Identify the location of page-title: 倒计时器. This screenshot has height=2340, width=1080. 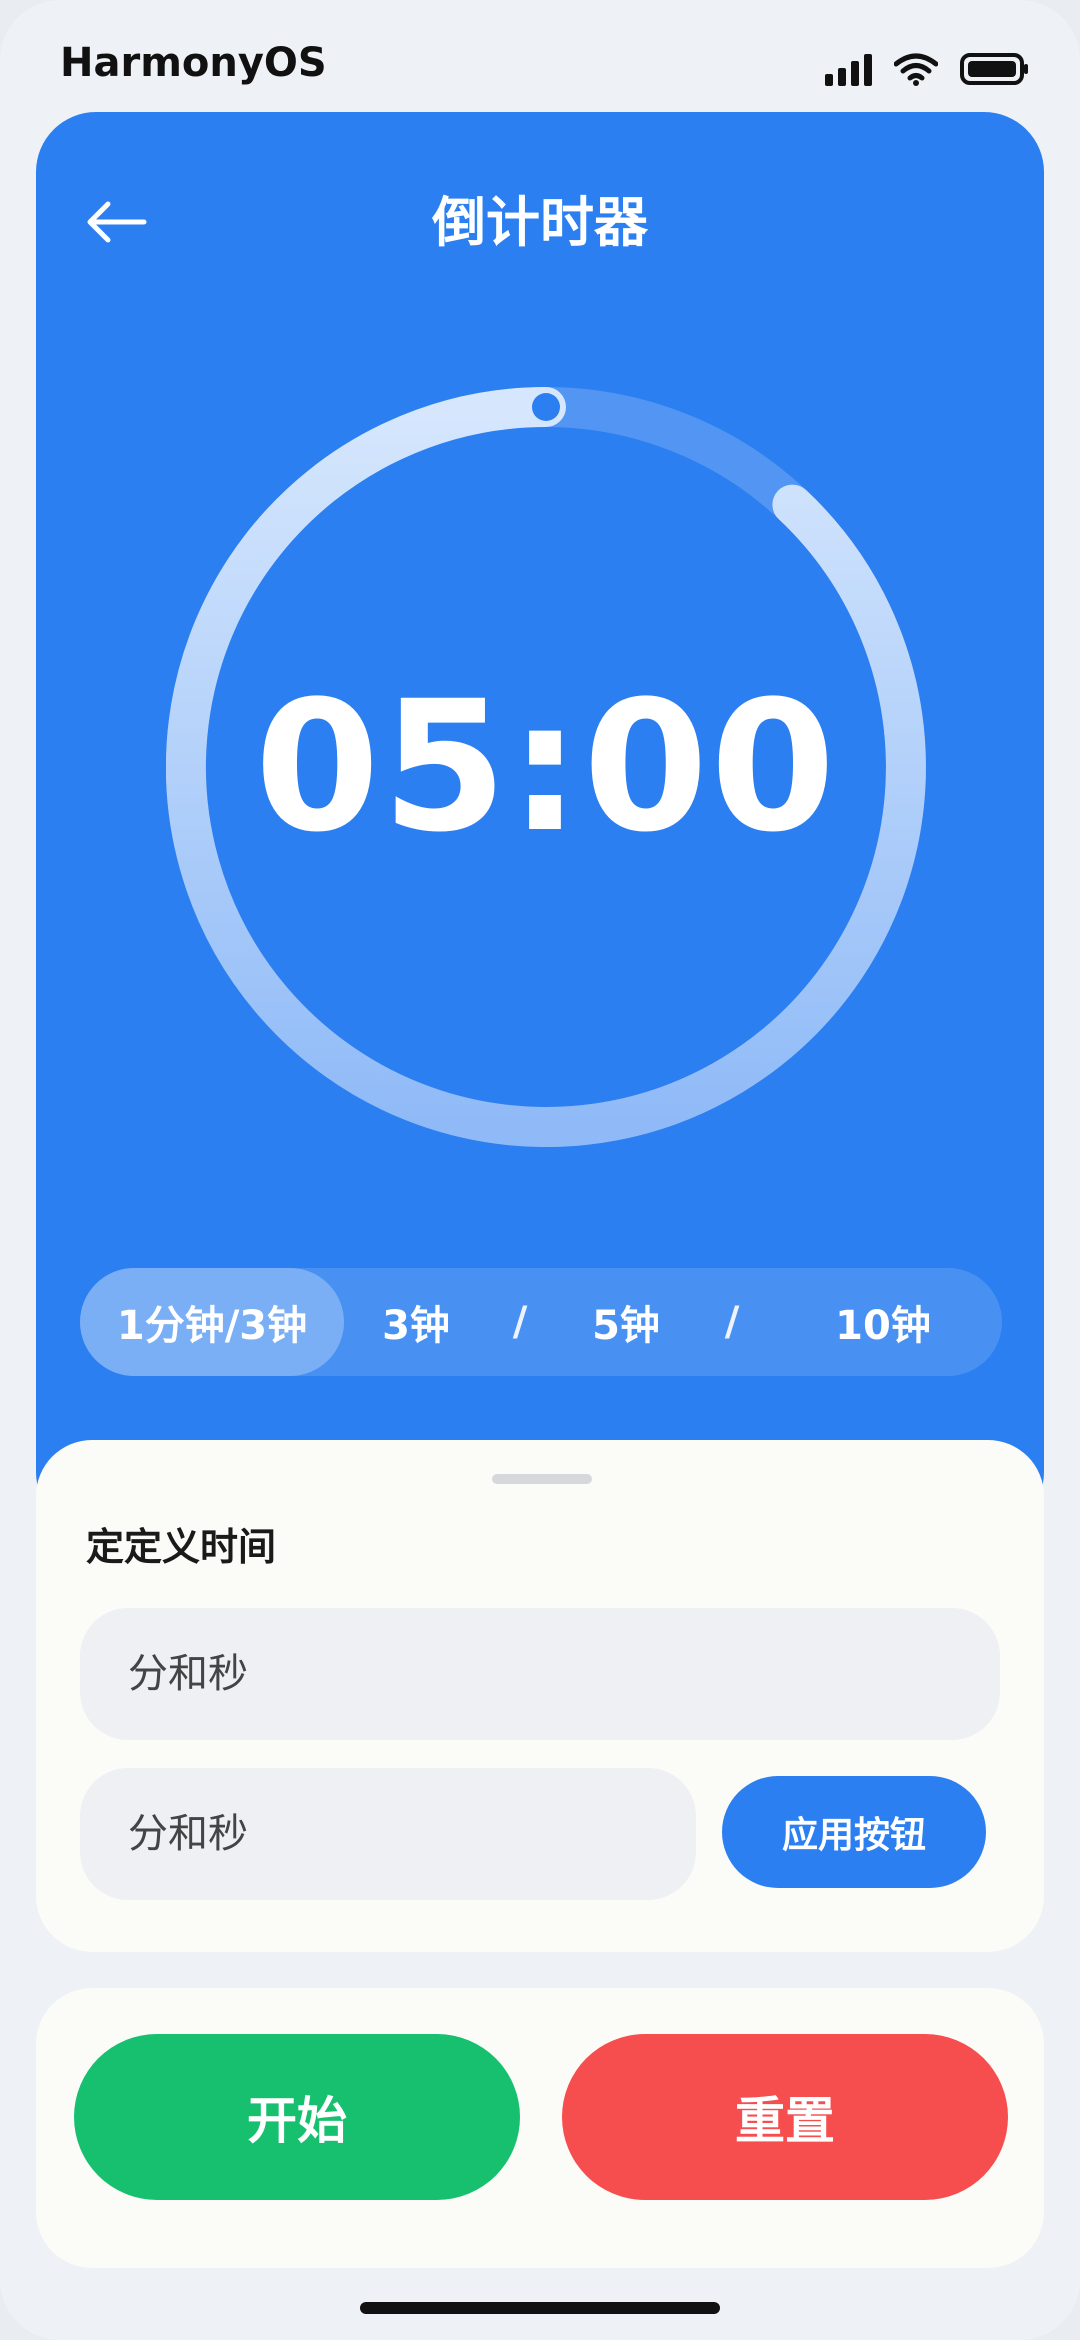
(540, 222).